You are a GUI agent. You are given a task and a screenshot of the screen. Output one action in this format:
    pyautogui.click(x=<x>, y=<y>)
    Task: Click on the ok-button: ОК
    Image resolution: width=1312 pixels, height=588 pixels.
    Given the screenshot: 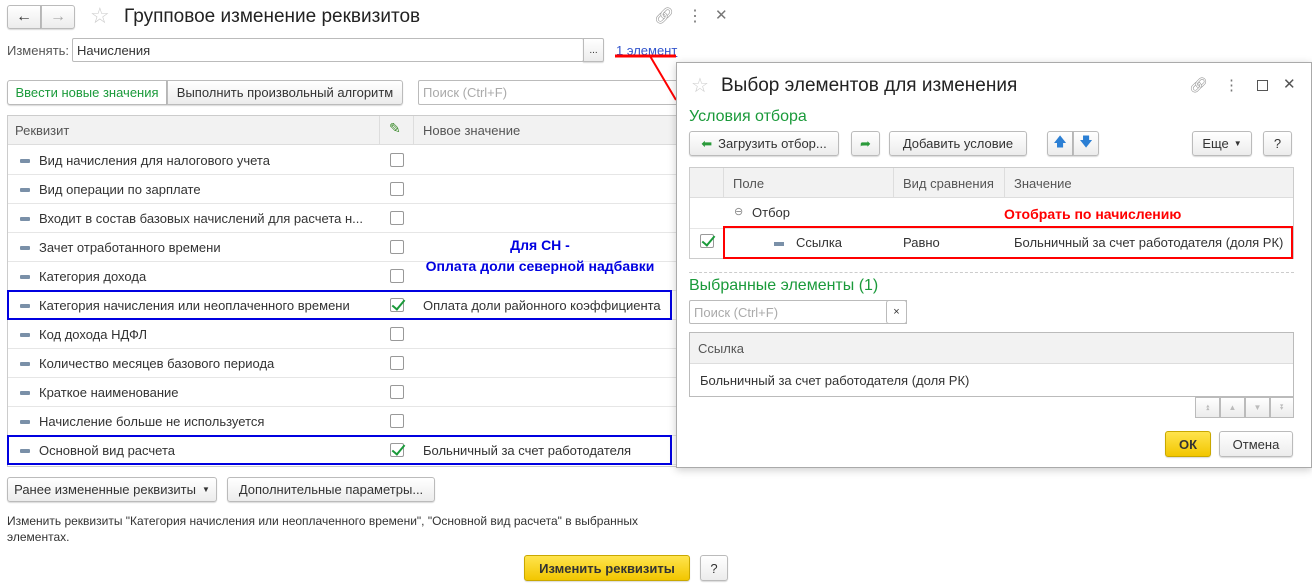 What is the action you would take?
    pyautogui.click(x=1188, y=444)
    